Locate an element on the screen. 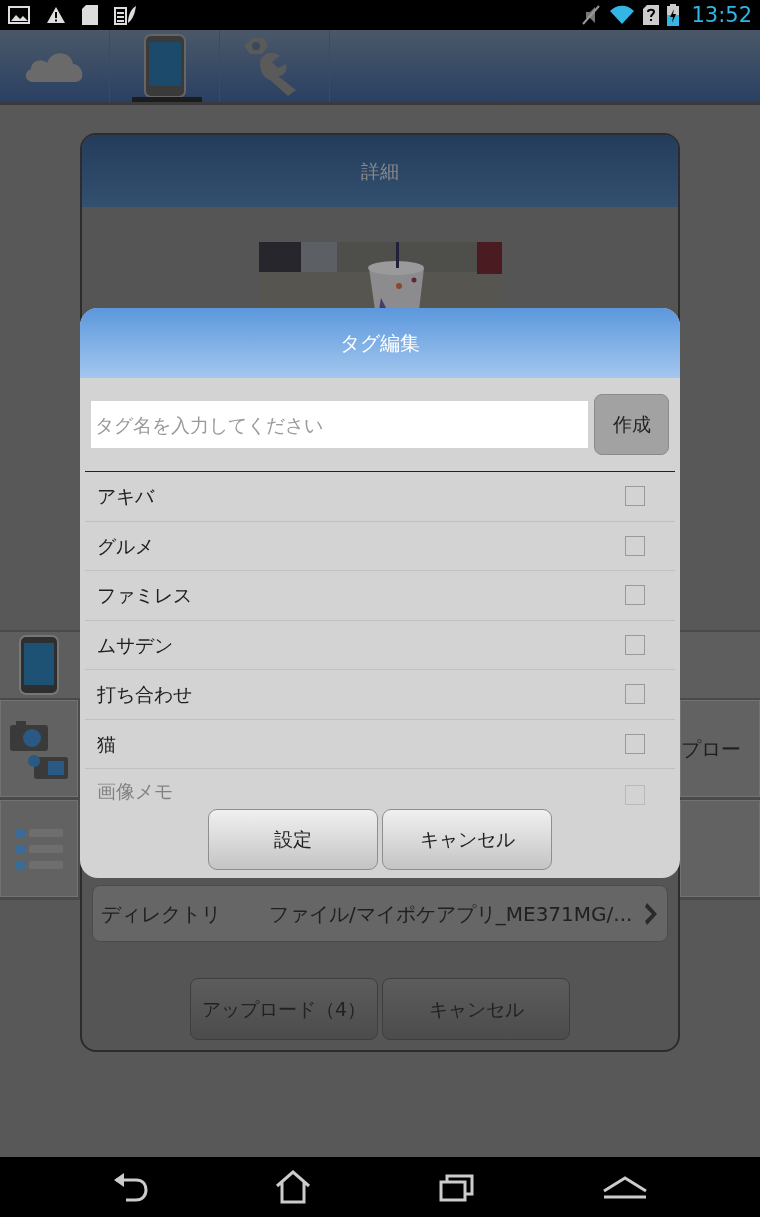 This screenshot has height=1217, width=760. directory-label: ディレクトリ is located at coordinates (161, 914).